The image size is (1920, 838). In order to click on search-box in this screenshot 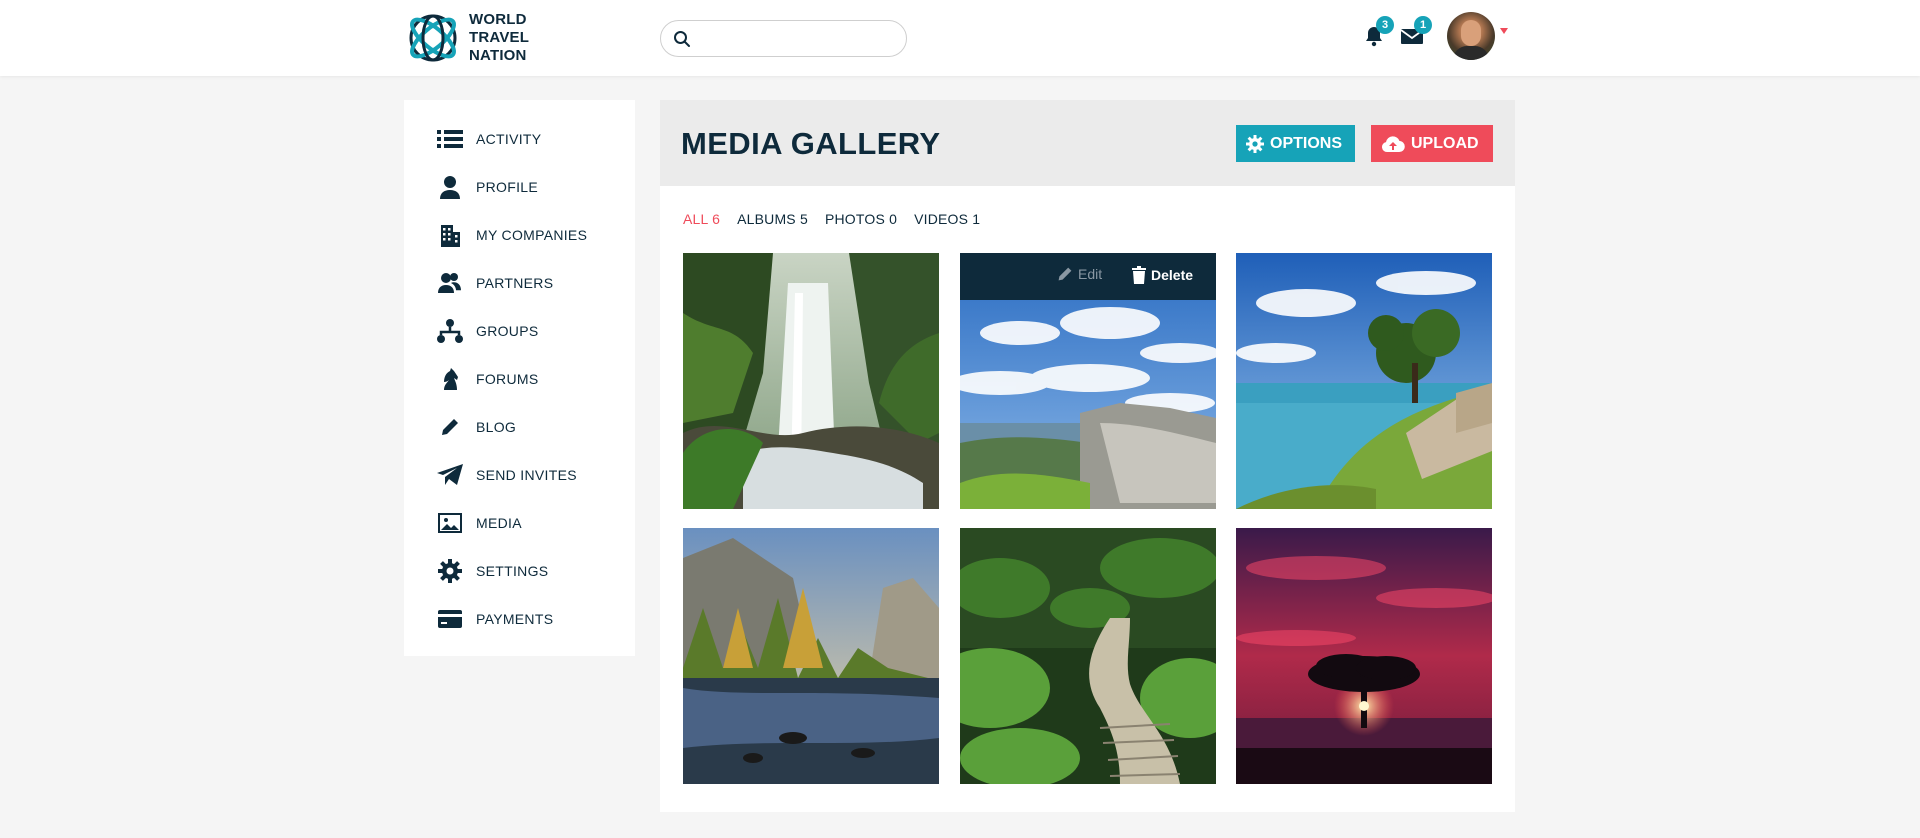, I will do `click(783, 38)`.